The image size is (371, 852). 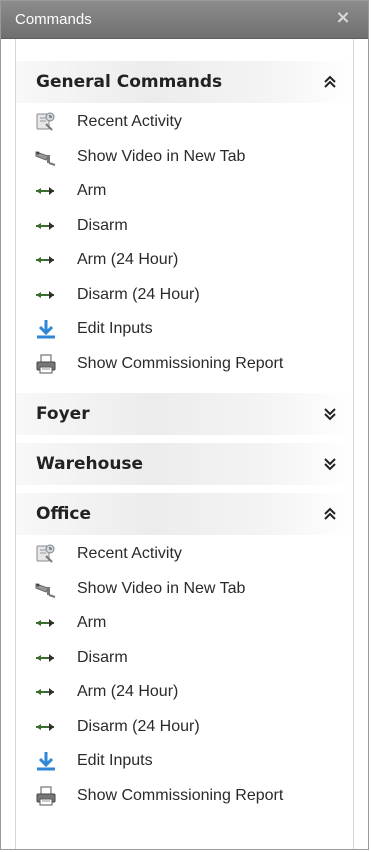 What do you see at coordinates (184, 464) in the screenshot?
I see `section-header-warehouse: Warehouse` at bounding box center [184, 464].